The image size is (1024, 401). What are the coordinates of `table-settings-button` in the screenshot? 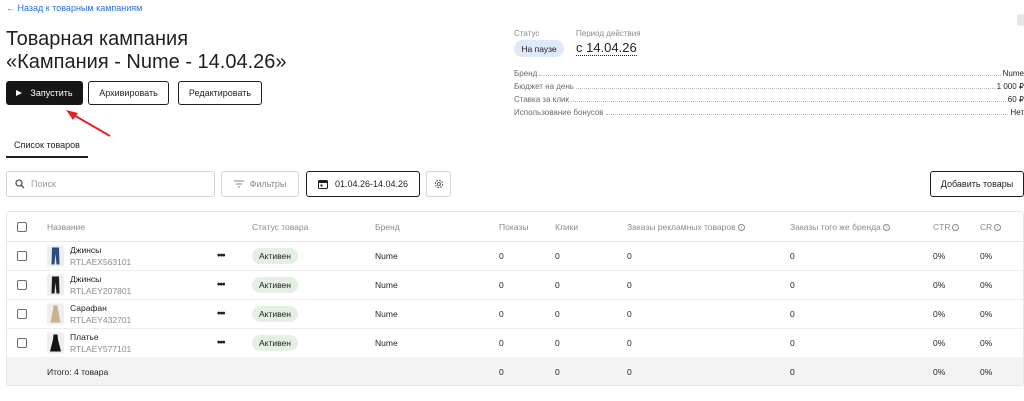 It's located at (438, 184).